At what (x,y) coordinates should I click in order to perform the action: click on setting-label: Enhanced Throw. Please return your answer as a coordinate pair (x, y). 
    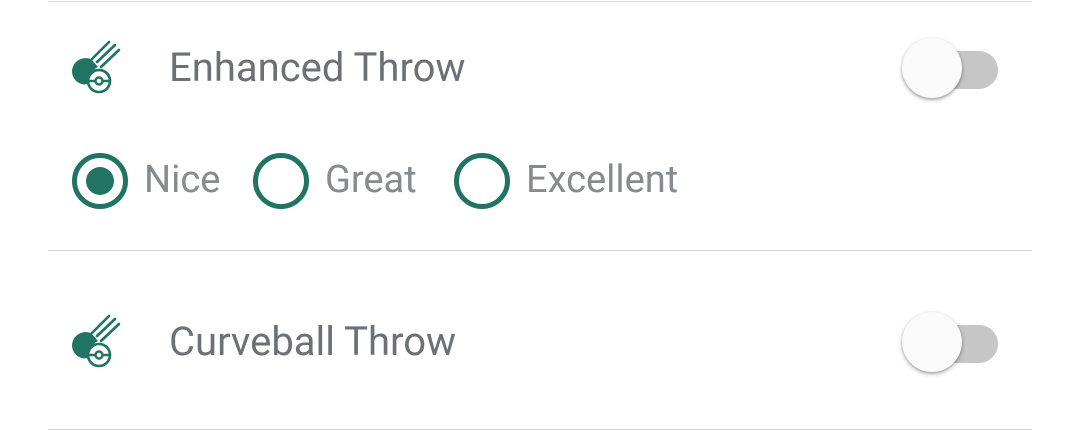
    Looking at the image, I should click on (317, 67).